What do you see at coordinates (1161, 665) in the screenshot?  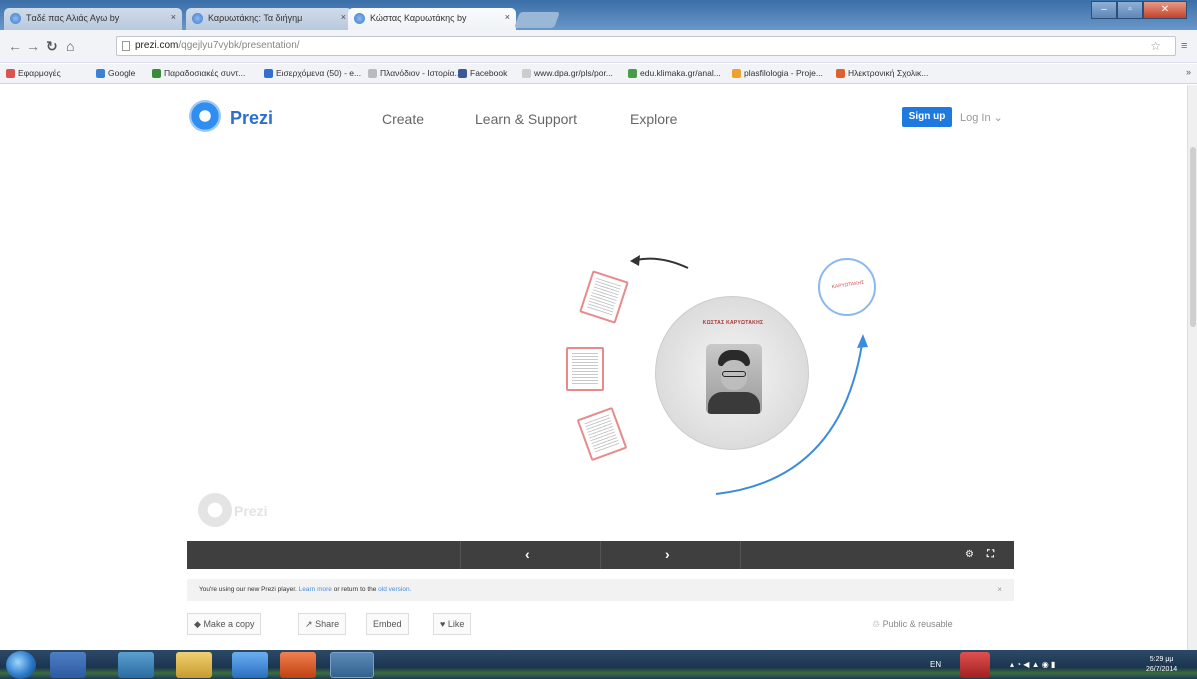 I see `system-clock: 5:29 μμ 26/7/2014` at bounding box center [1161, 665].